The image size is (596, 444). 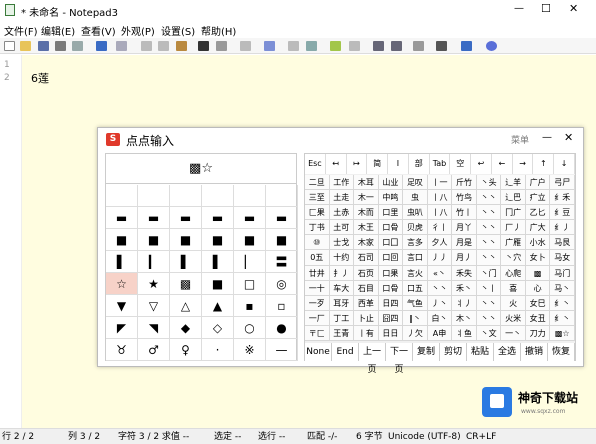 What do you see at coordinates (163, 46) in the screenshot?
I see `copy-icon` at bounding box center [163, 46].